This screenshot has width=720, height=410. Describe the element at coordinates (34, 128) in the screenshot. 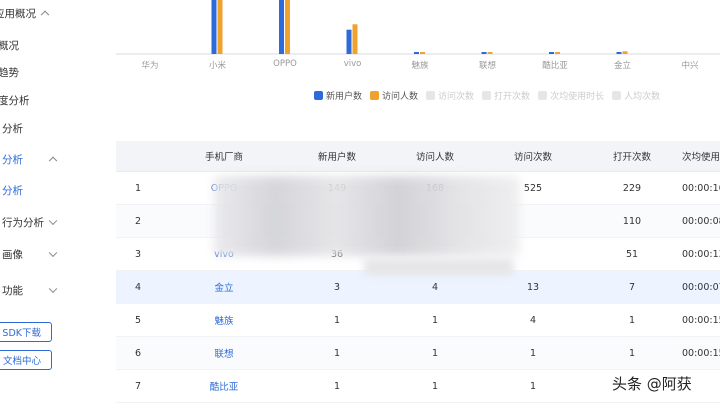

I see `sidebar-item-analysis: 分析` at that location.